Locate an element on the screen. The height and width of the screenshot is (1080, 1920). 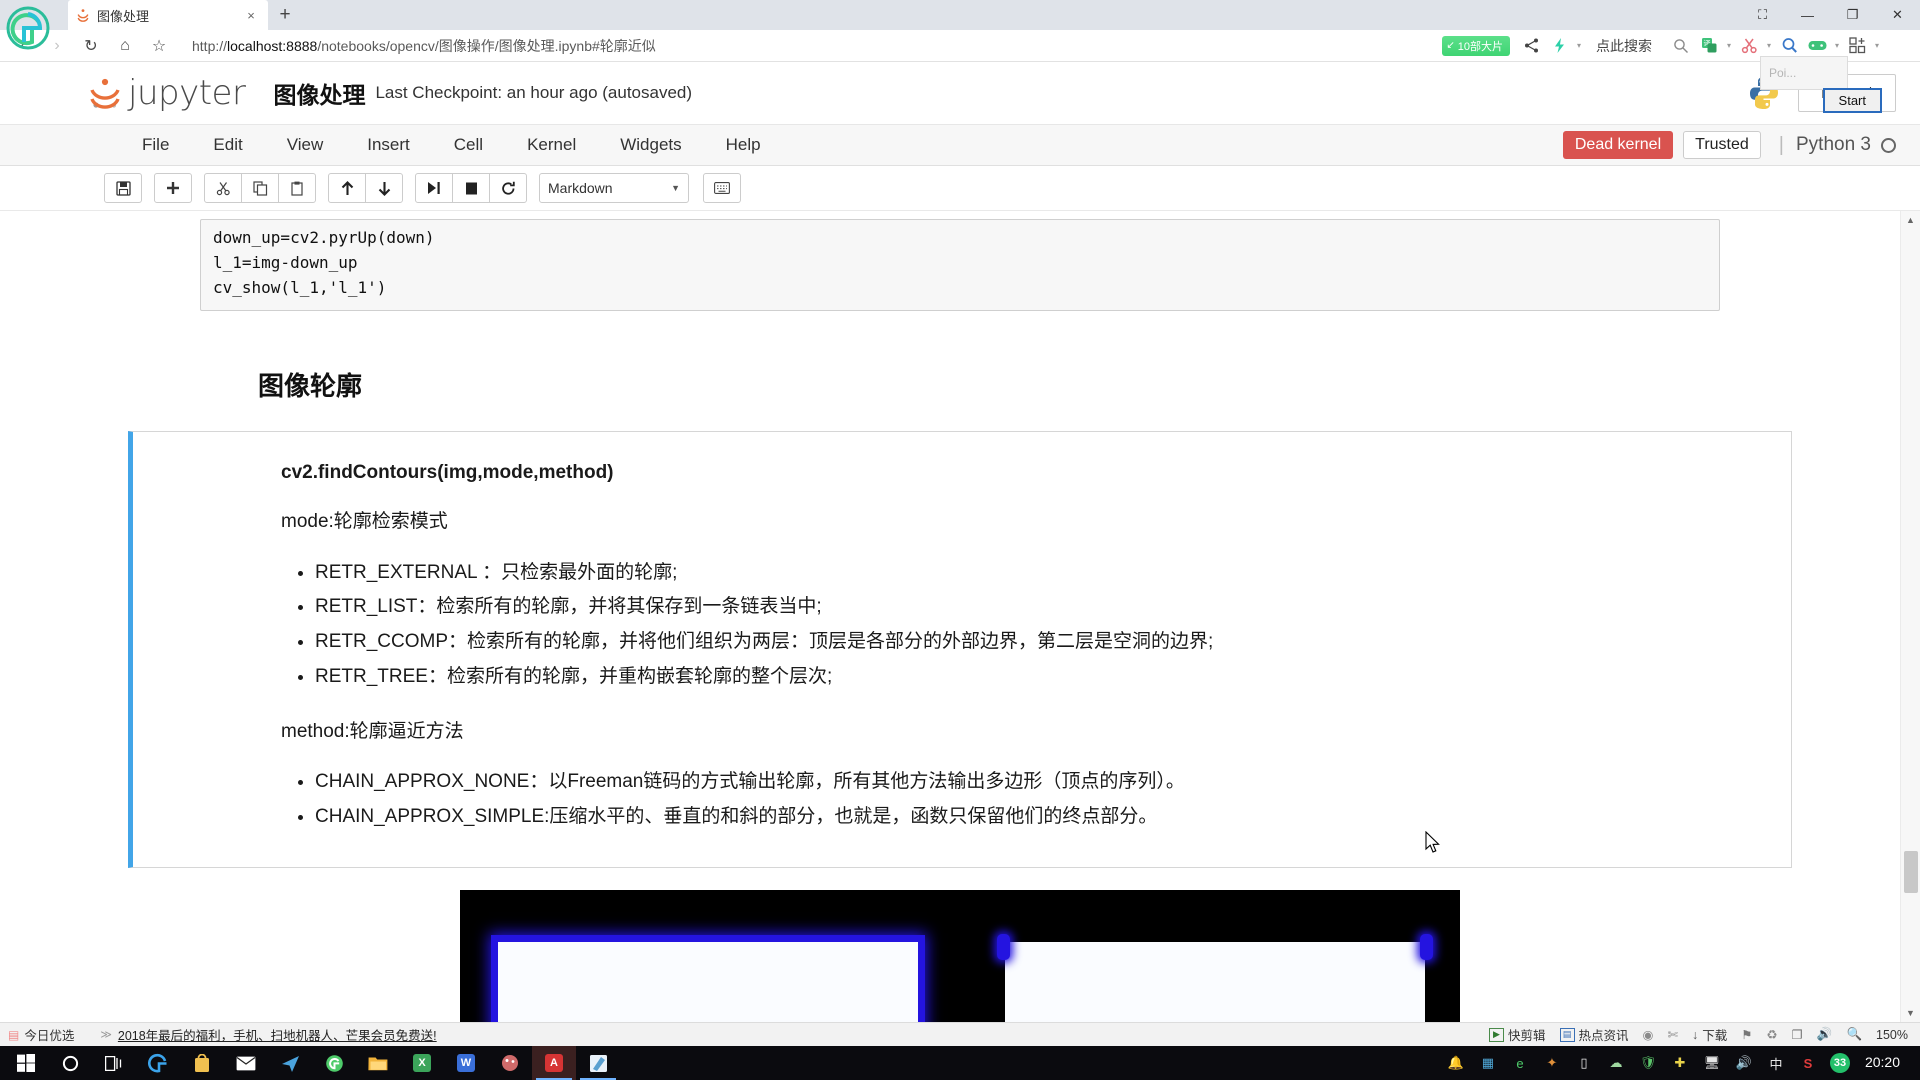
taskbar-clock: 20:20 is located at coordinates (1885, 1062).